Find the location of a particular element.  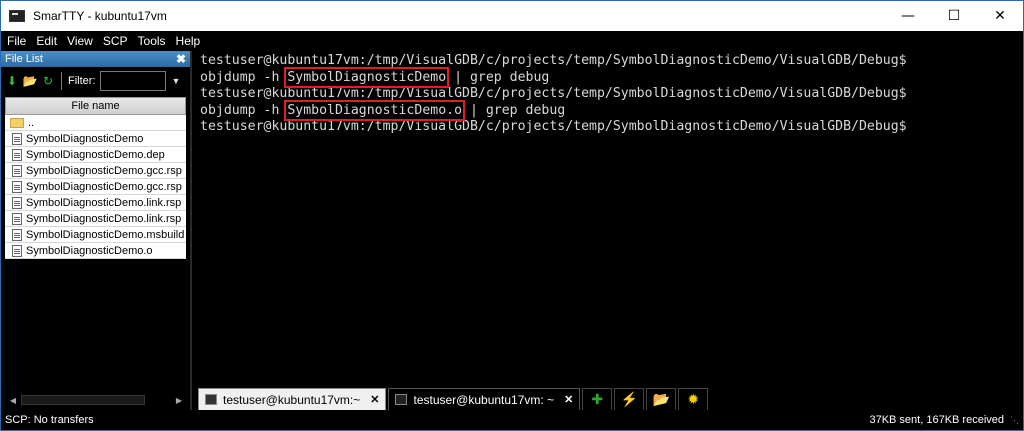

file-name: SymbolDiagnosticDemo.dep is located at coordinates (95, 154).